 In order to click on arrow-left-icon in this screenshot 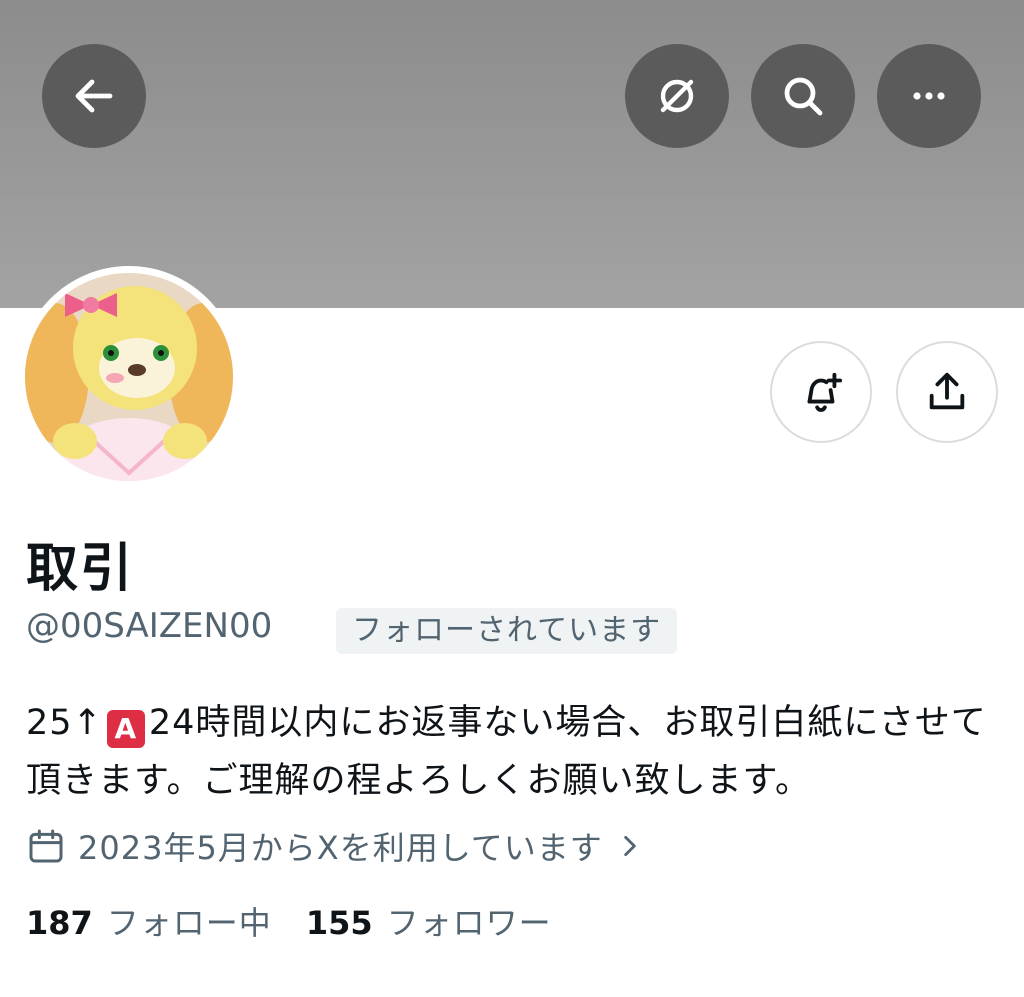, I will do `click(94, 96)`.